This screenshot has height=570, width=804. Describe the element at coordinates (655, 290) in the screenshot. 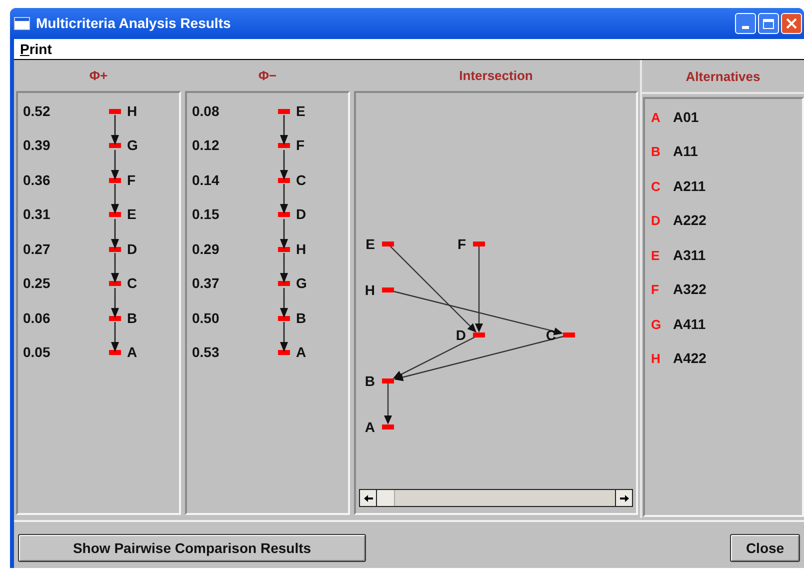

I see `alternative-letter: F` at that location.